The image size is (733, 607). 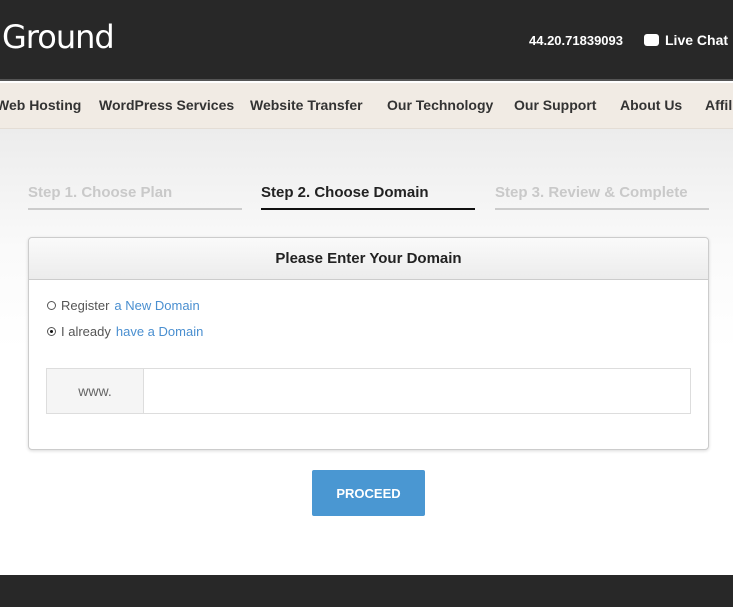 I want to click on radio-existing, so click(x=51, y=331).